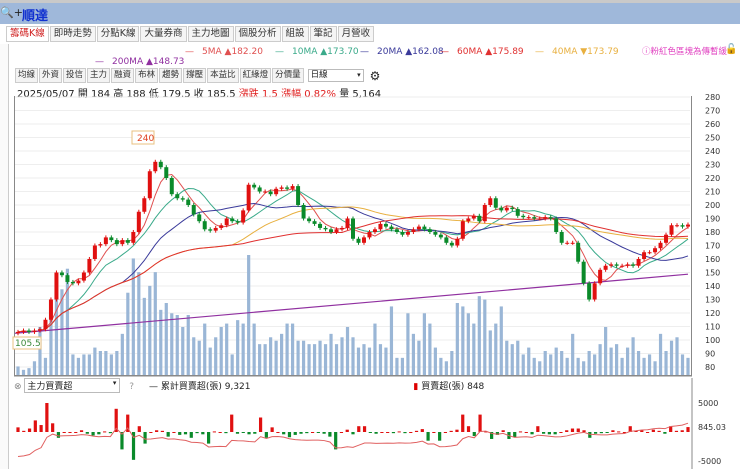 The height and width of the screenshot is (469, 740). I want to click on cum-label: 累計買賣超(張), so click(191, 387).